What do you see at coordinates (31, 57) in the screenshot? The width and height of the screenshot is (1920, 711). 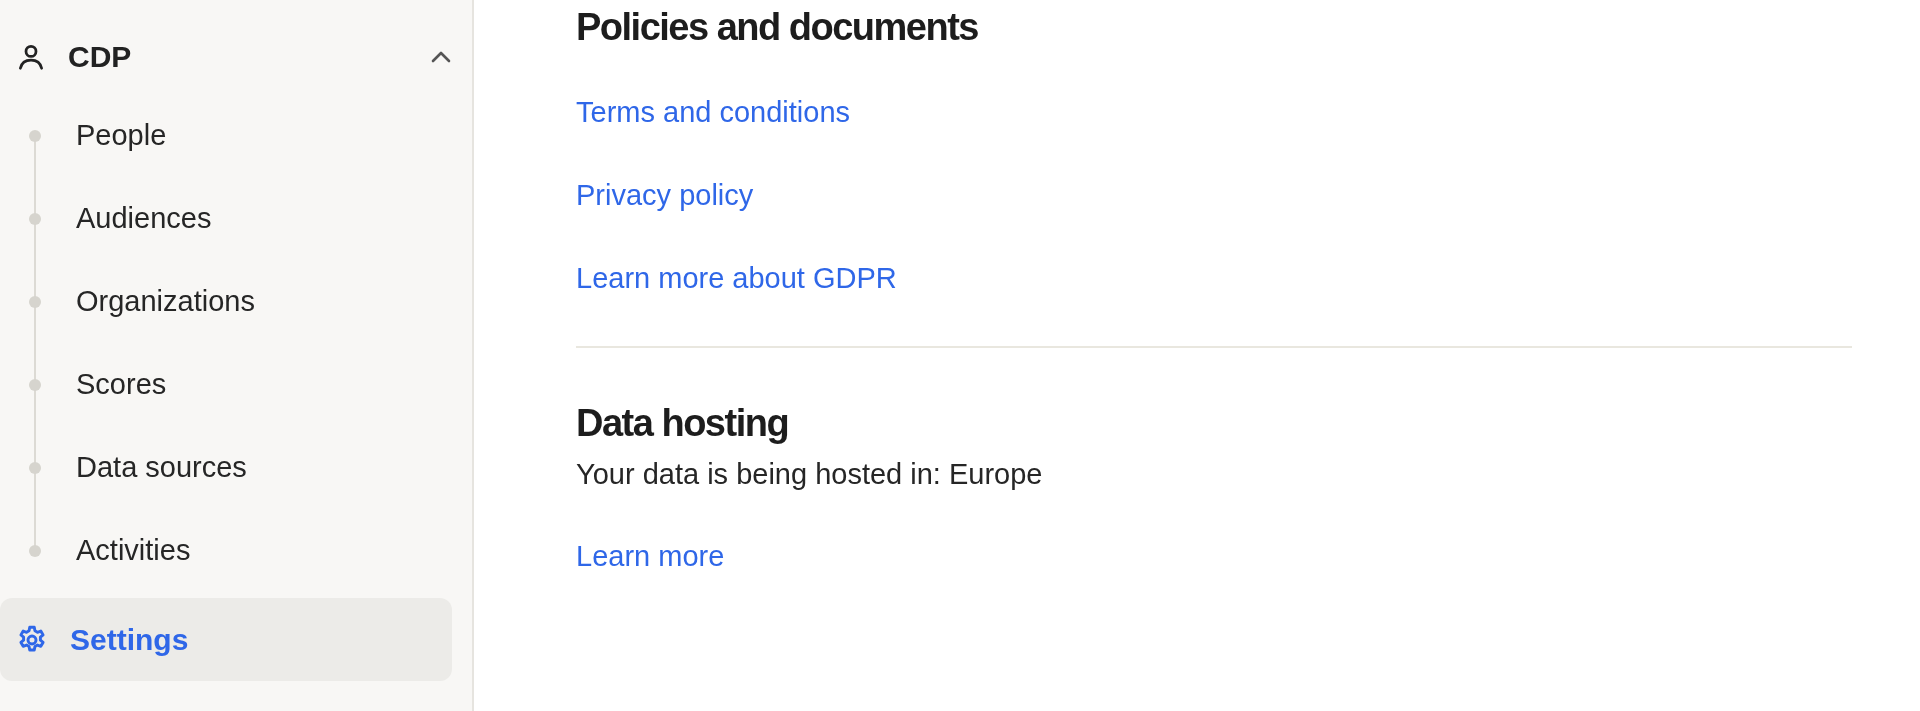 I see `person-icon` at bounding box center [31, 57].